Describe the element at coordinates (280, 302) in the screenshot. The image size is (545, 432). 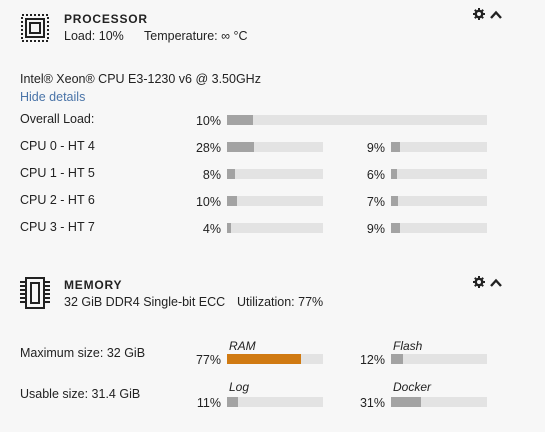
I see `memory-utilization: Utilization: 77%` at that location.